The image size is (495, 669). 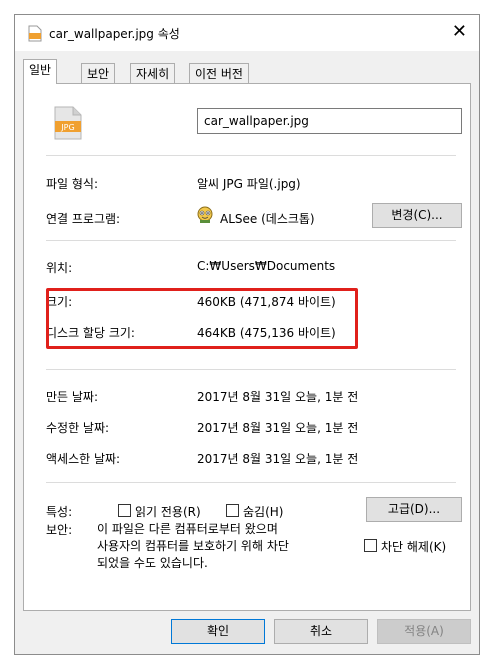 I want to click on apply-button: 적용(A), so click(x=424, y=631).